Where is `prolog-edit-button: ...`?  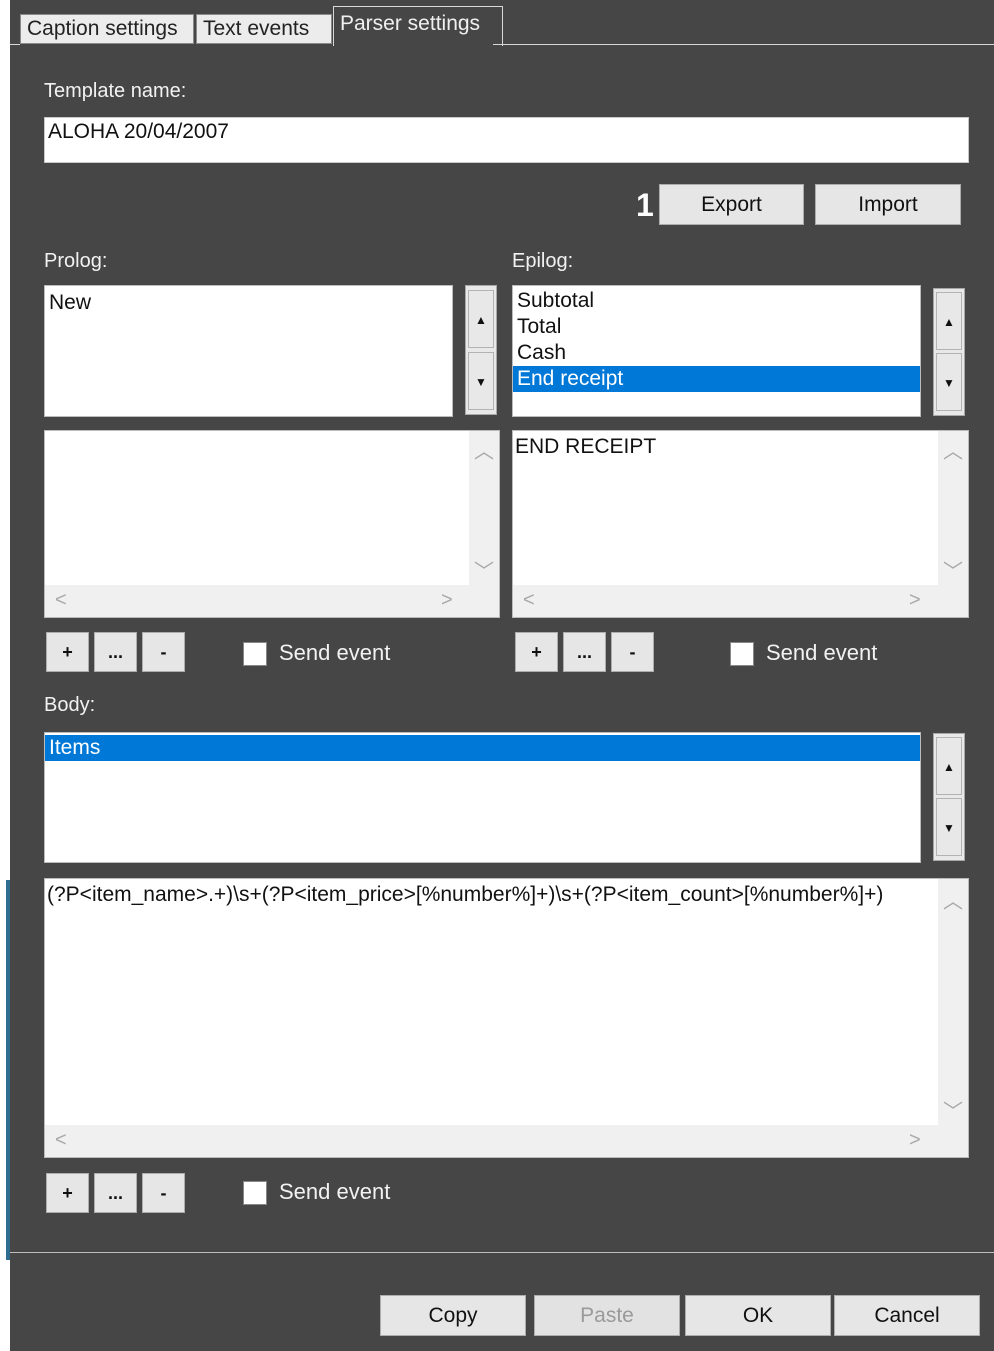
prolog-edit-button: ... is located at coordinates (115, 652).